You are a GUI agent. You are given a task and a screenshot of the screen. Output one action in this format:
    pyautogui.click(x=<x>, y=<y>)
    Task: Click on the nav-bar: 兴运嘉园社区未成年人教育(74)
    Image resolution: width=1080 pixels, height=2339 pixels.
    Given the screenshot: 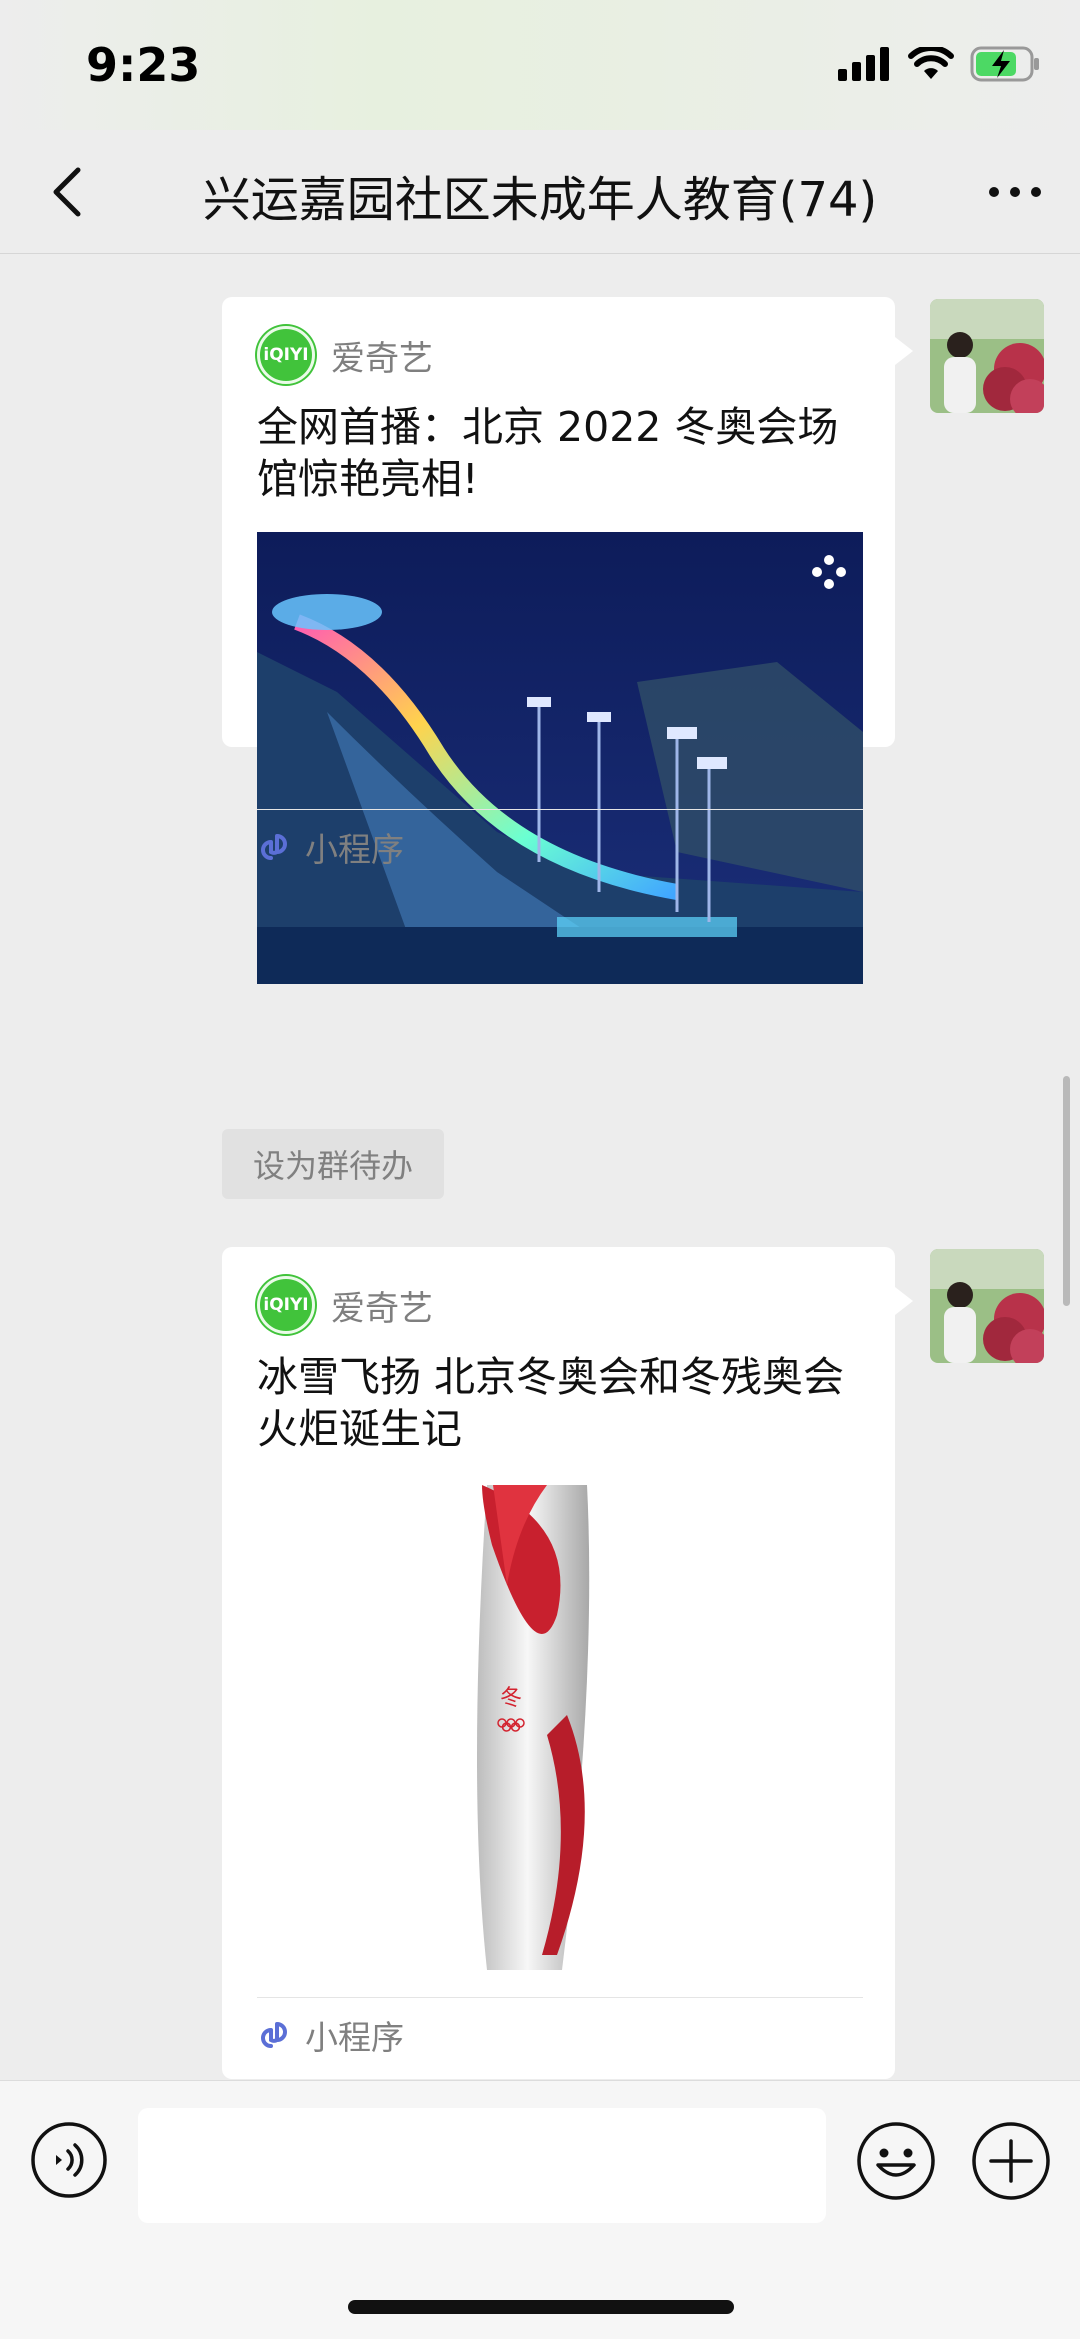 What is the action you would take?
    pyautogui.click(x=540, y=192)
    